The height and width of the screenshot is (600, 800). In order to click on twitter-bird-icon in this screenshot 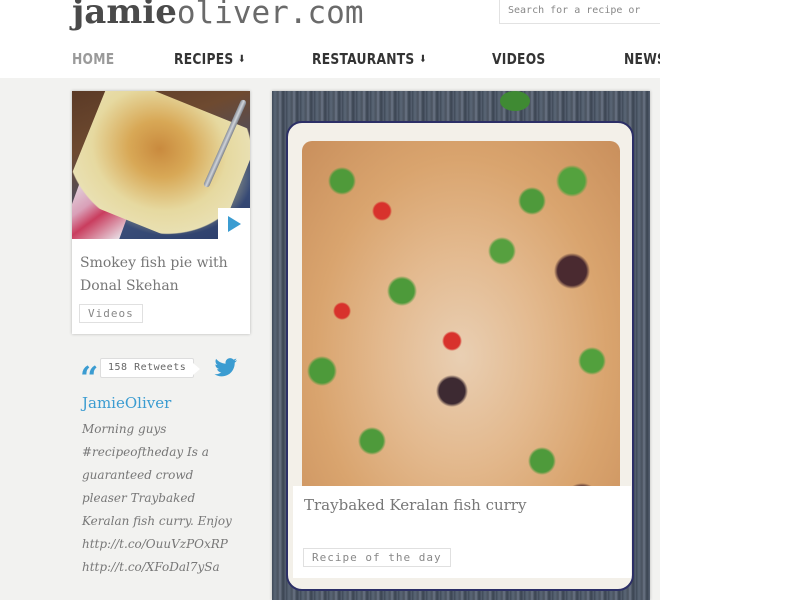, I will do `click(226, 368)`.